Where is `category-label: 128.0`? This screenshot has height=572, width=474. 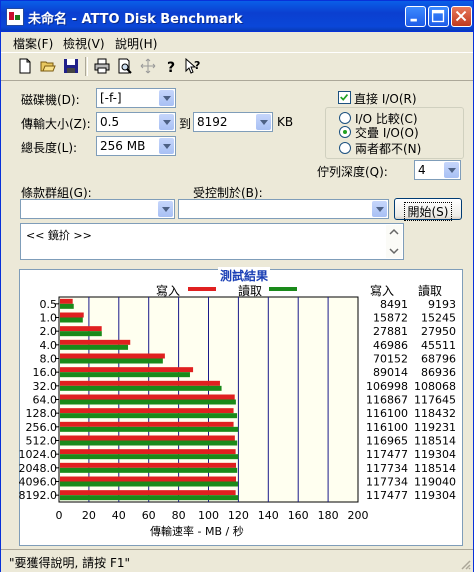 category-label: 128.0 is located at coordinates (42, 413).